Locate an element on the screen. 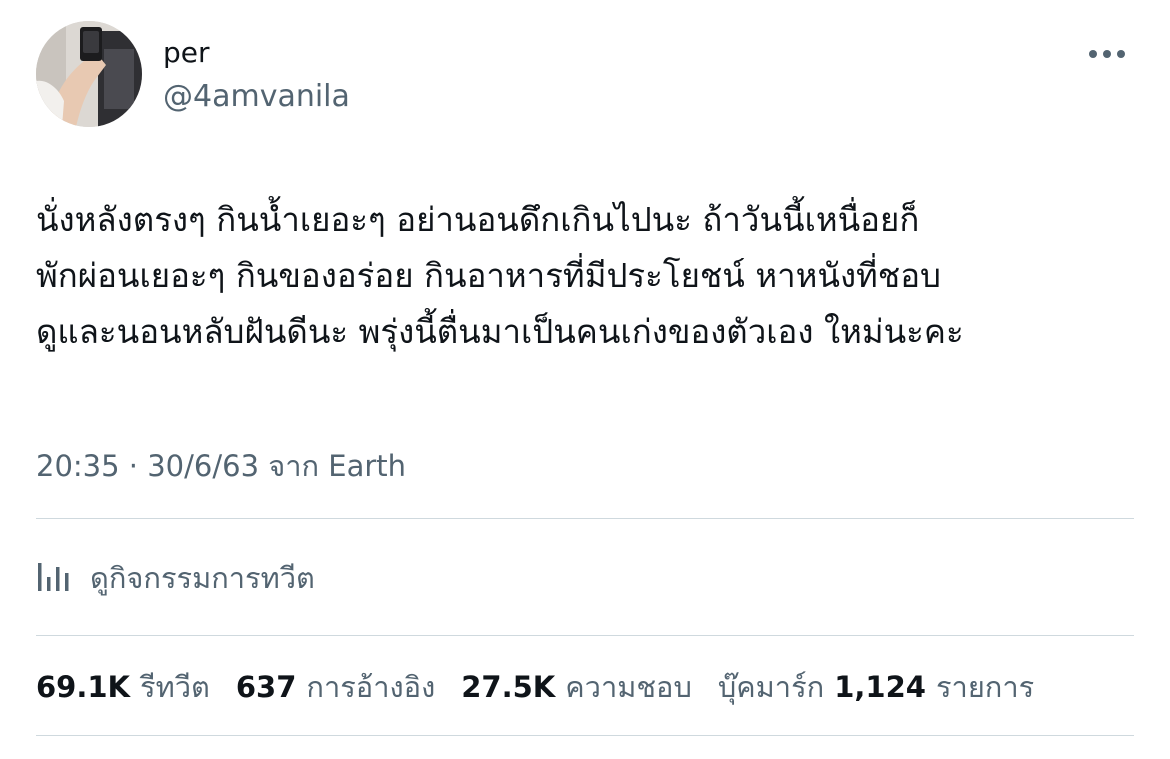 This screenshot has width=1170, height=759. bookmarks-label: รายการ is located at coordinates (985, 687).